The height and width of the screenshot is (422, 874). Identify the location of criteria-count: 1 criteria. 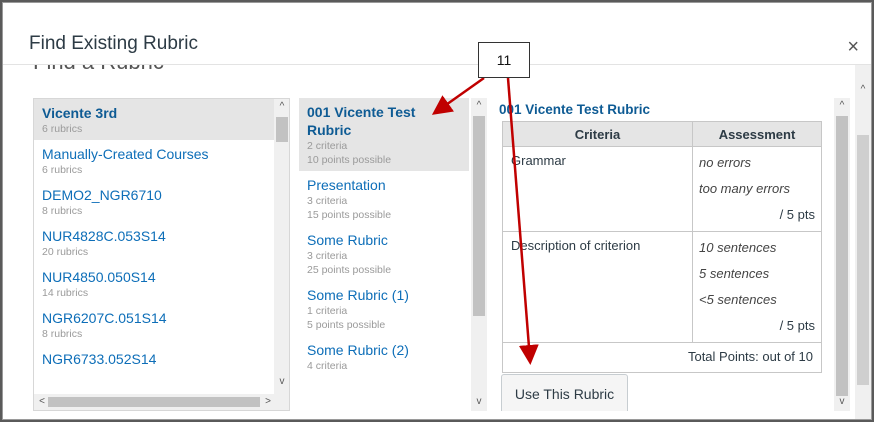
(327, 311).